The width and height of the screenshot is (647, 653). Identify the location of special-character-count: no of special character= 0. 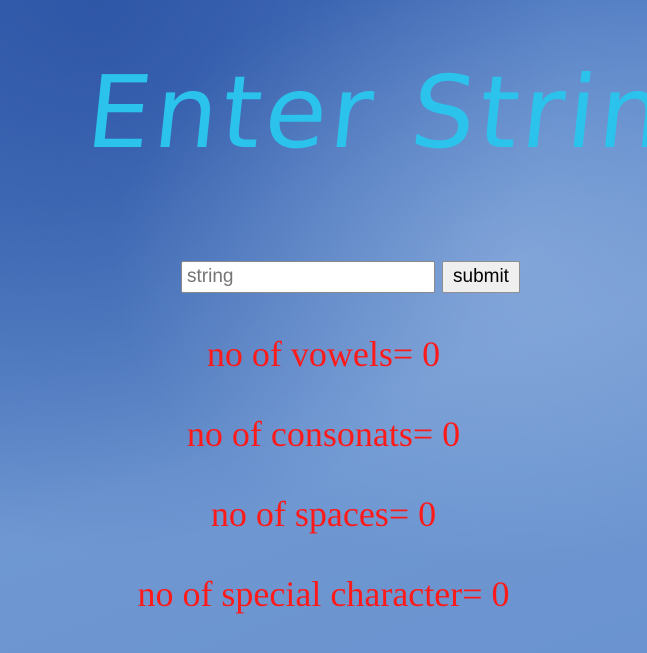
(323, 594).